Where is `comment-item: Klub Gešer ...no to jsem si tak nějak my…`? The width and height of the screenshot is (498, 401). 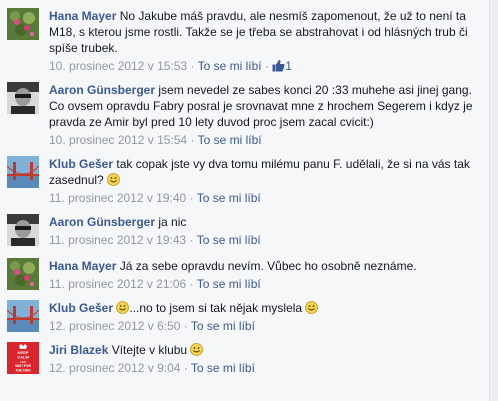 comment-item: Klub Gešer ...no to jsem si tak nějak my… is located at coordinates (245, 317).